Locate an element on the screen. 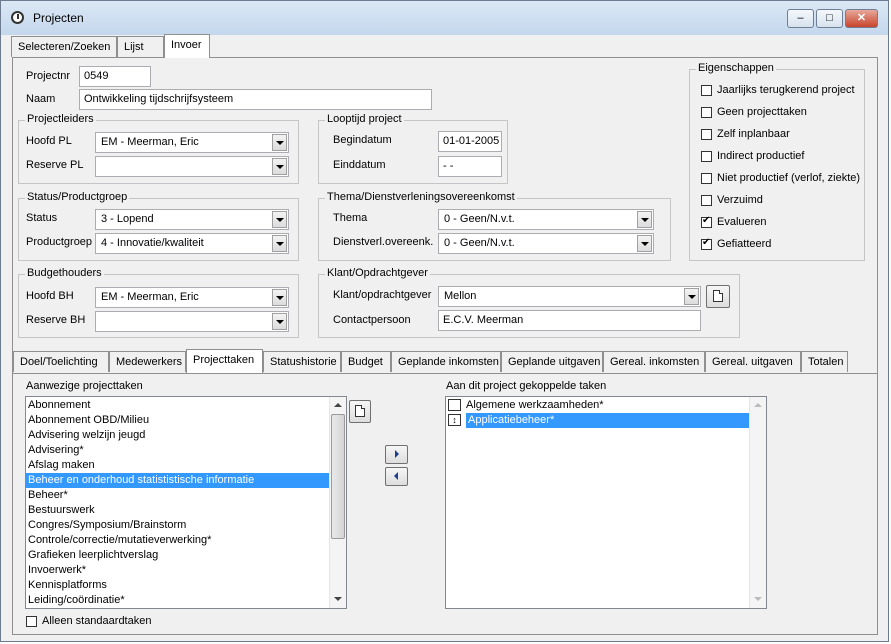 This screenshot has width=891, height=644. dvo-select: 0 - Geen/N.v.t. is located at coordinates (546, 243).